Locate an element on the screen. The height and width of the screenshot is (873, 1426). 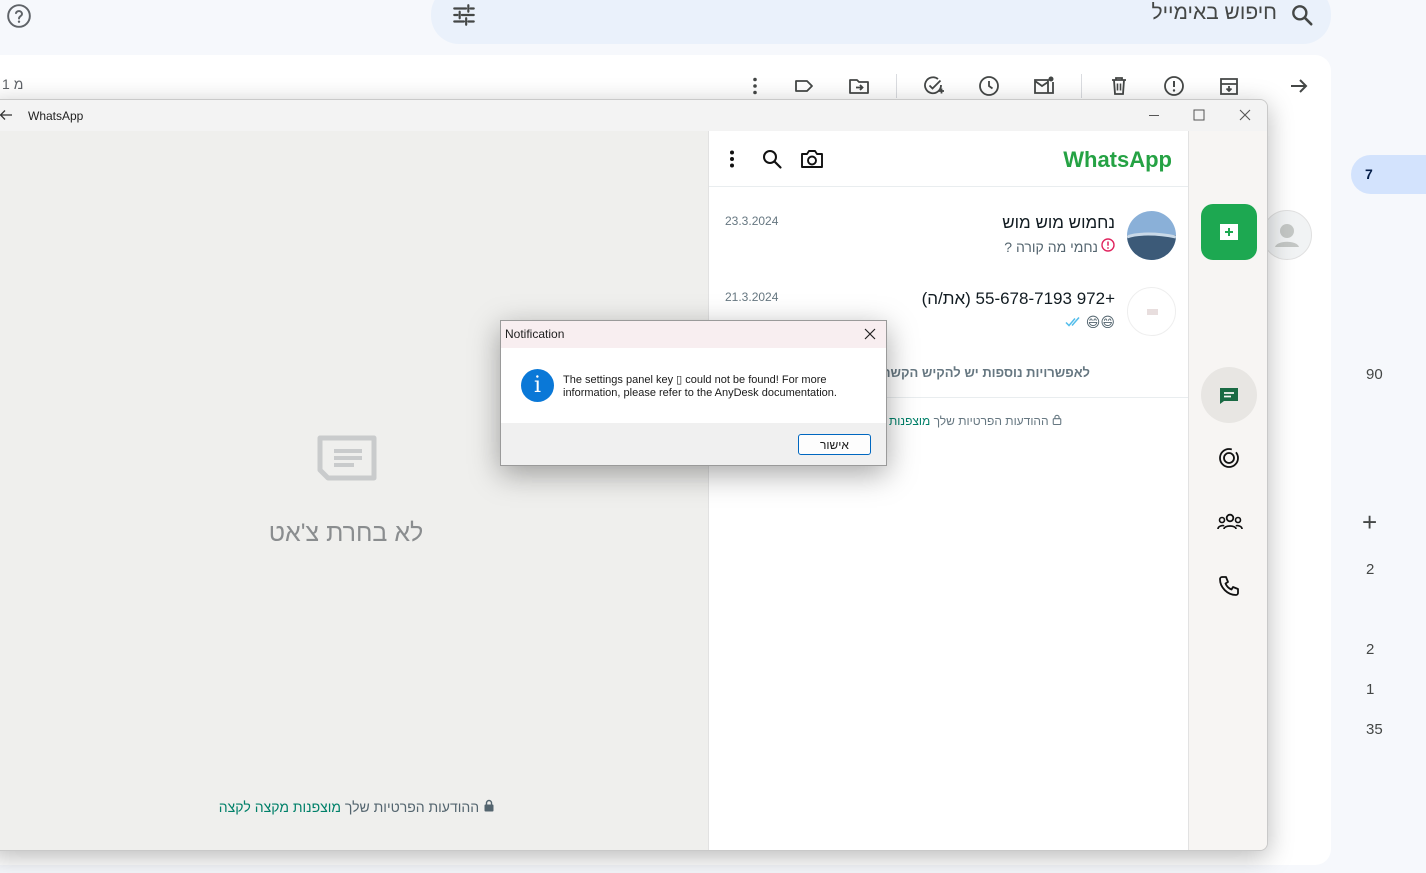
right-rail-count: 90 is located at coordinates (1374, 374).